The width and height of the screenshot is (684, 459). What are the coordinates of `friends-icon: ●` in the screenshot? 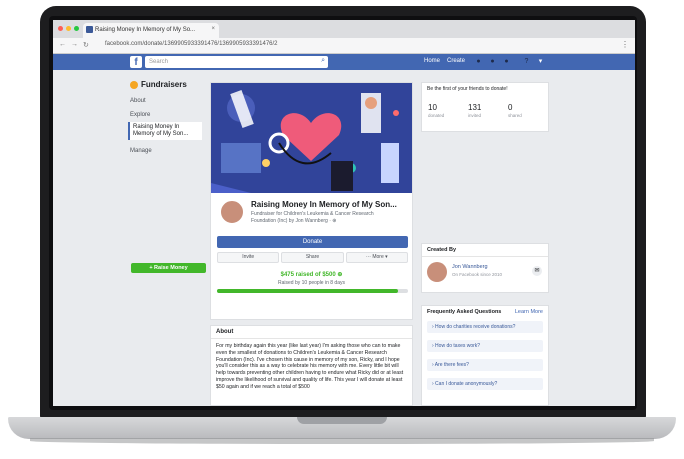 It's located at (478, 61).